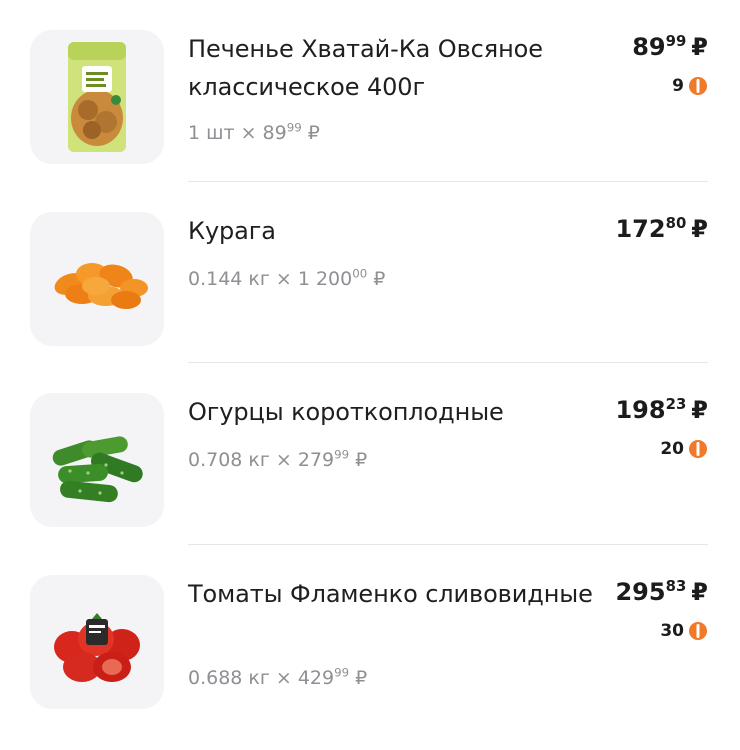  I want to click on quantity: 0.708 кг, so click(229, 460).